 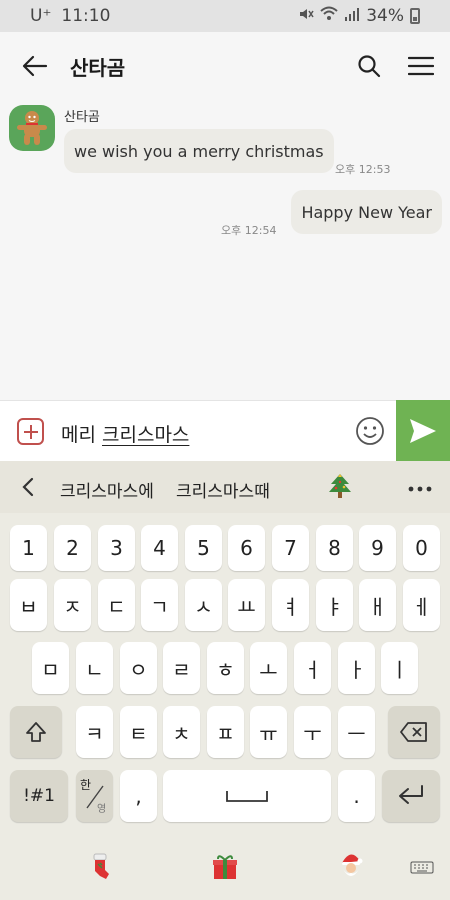 What do you see at coordinates (146, 435) in the screenshot?
I see `input-composing-text: 크리스마스` at bounding box center [146, 435].